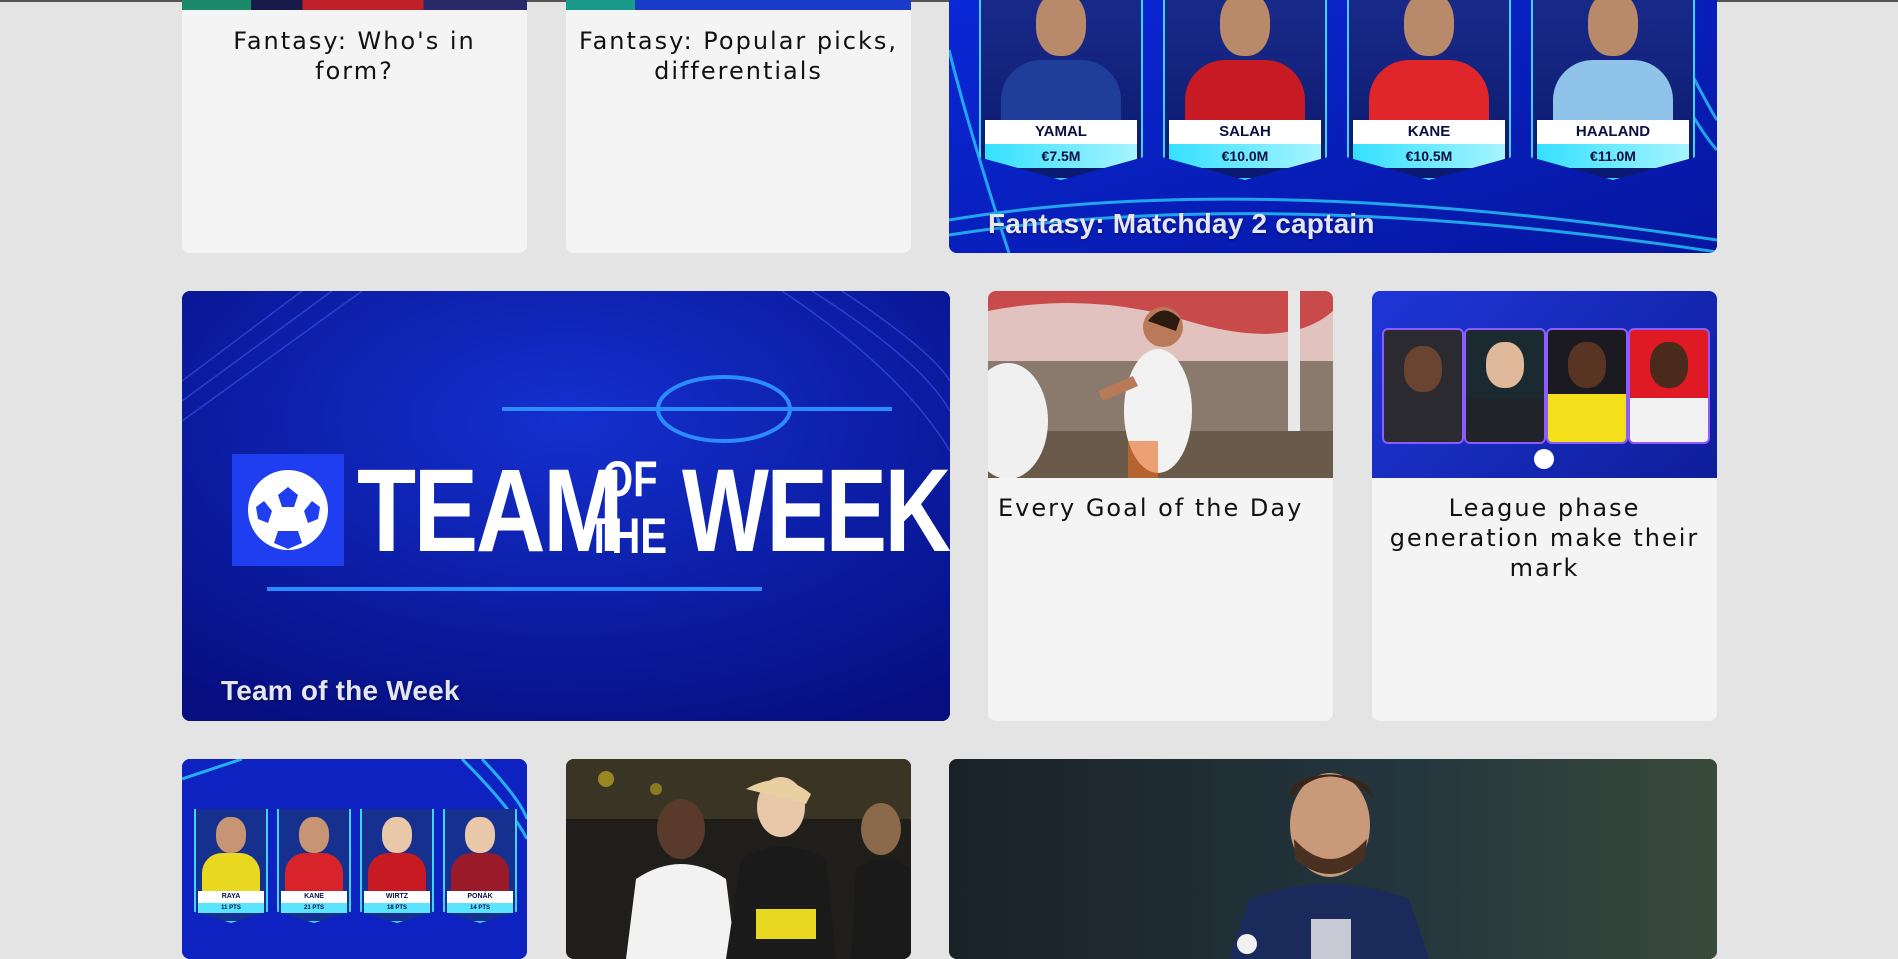  What do you see at coordinates (354, 126) in the screenshot?
I see `fantasy-in-form-card: Fantasy: Who's in form?` at bounding box center [354, 126].